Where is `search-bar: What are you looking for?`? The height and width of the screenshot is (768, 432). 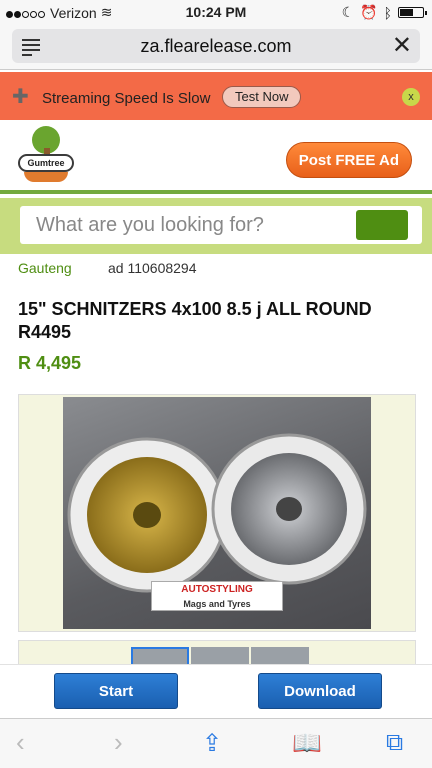 search-bar: What are you looking for? is located at coordinates (216, 226).